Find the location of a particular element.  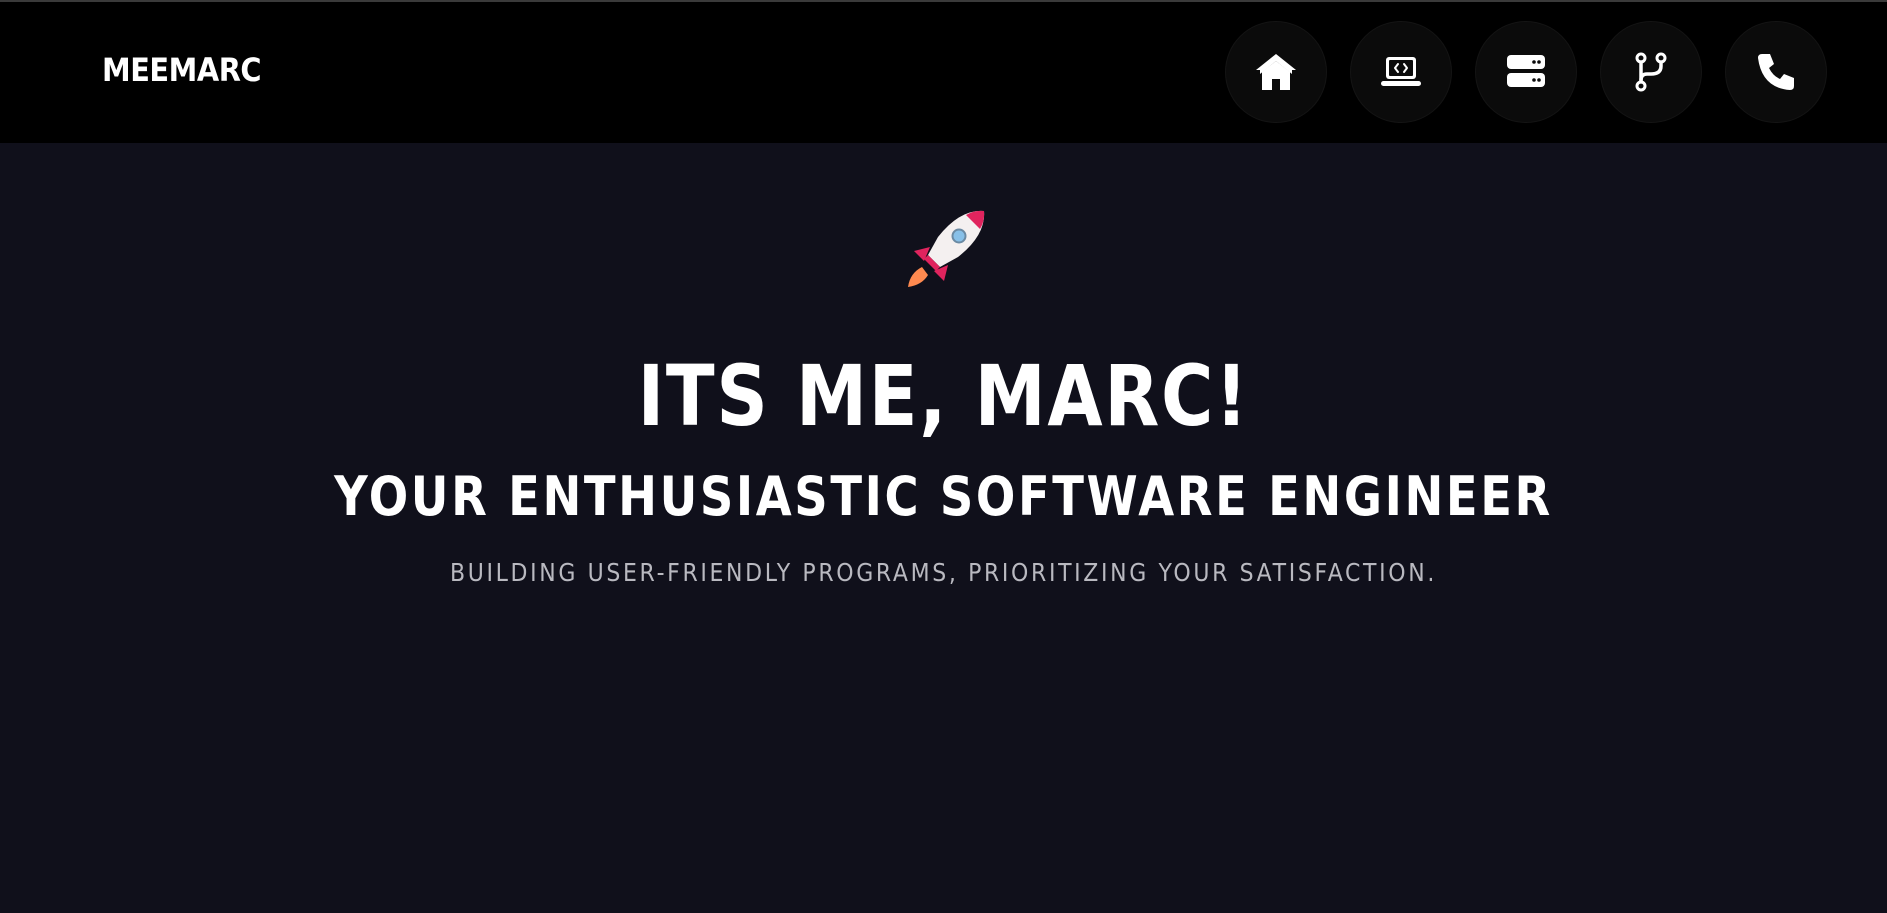

nav-experience-button is located at coordinates (1651, 72).